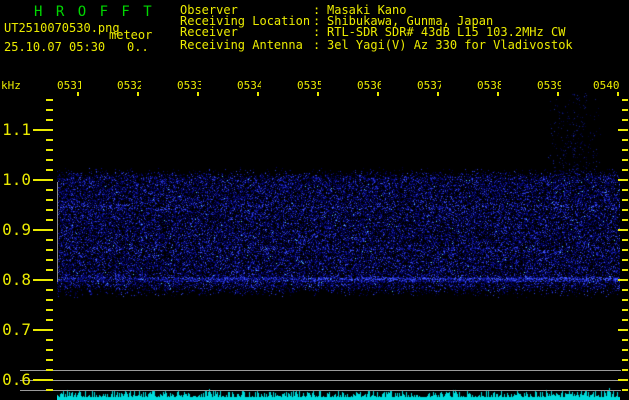 The width and height of the screenshot is (629, 400). Describe the element at coordinates (129, 85) in the screenshot. I see `time-tick-label: 0532` at that location.